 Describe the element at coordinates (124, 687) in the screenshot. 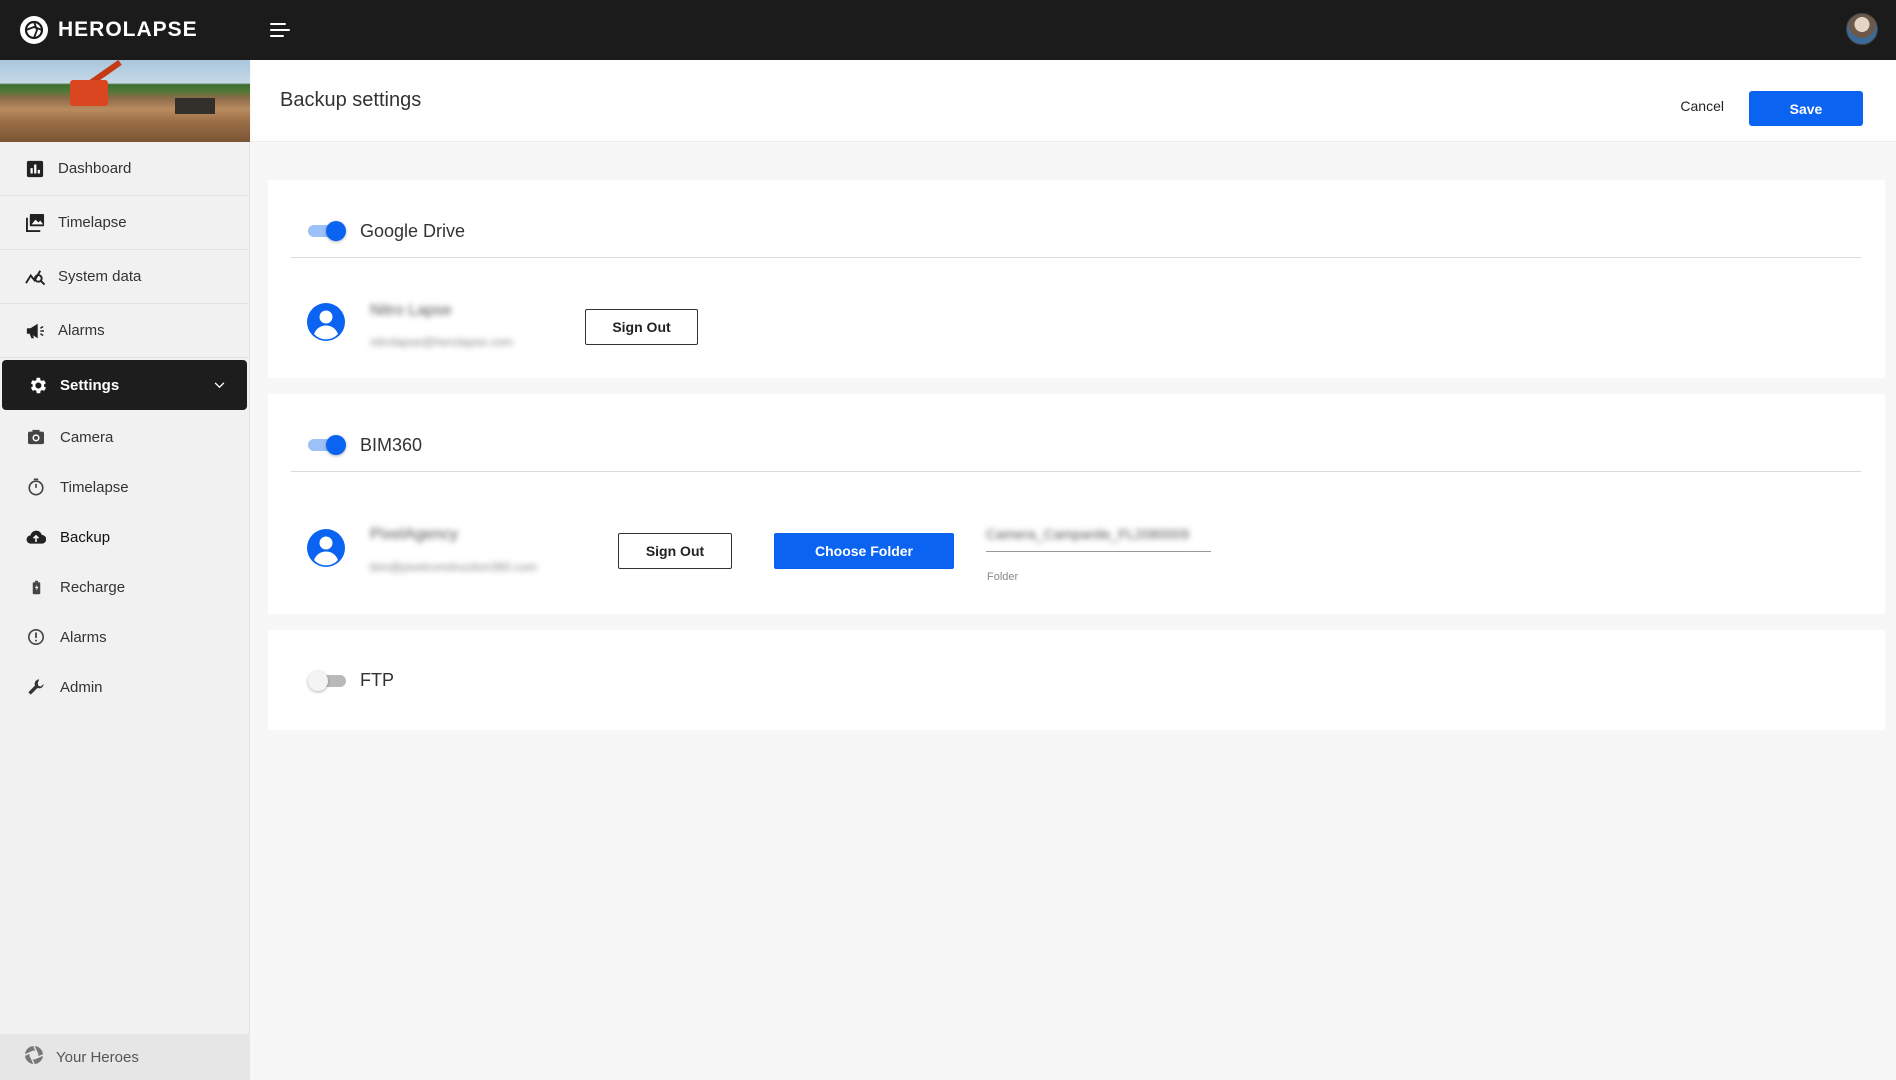

I see `sidebar-subitem-admin: Admin` at that location.